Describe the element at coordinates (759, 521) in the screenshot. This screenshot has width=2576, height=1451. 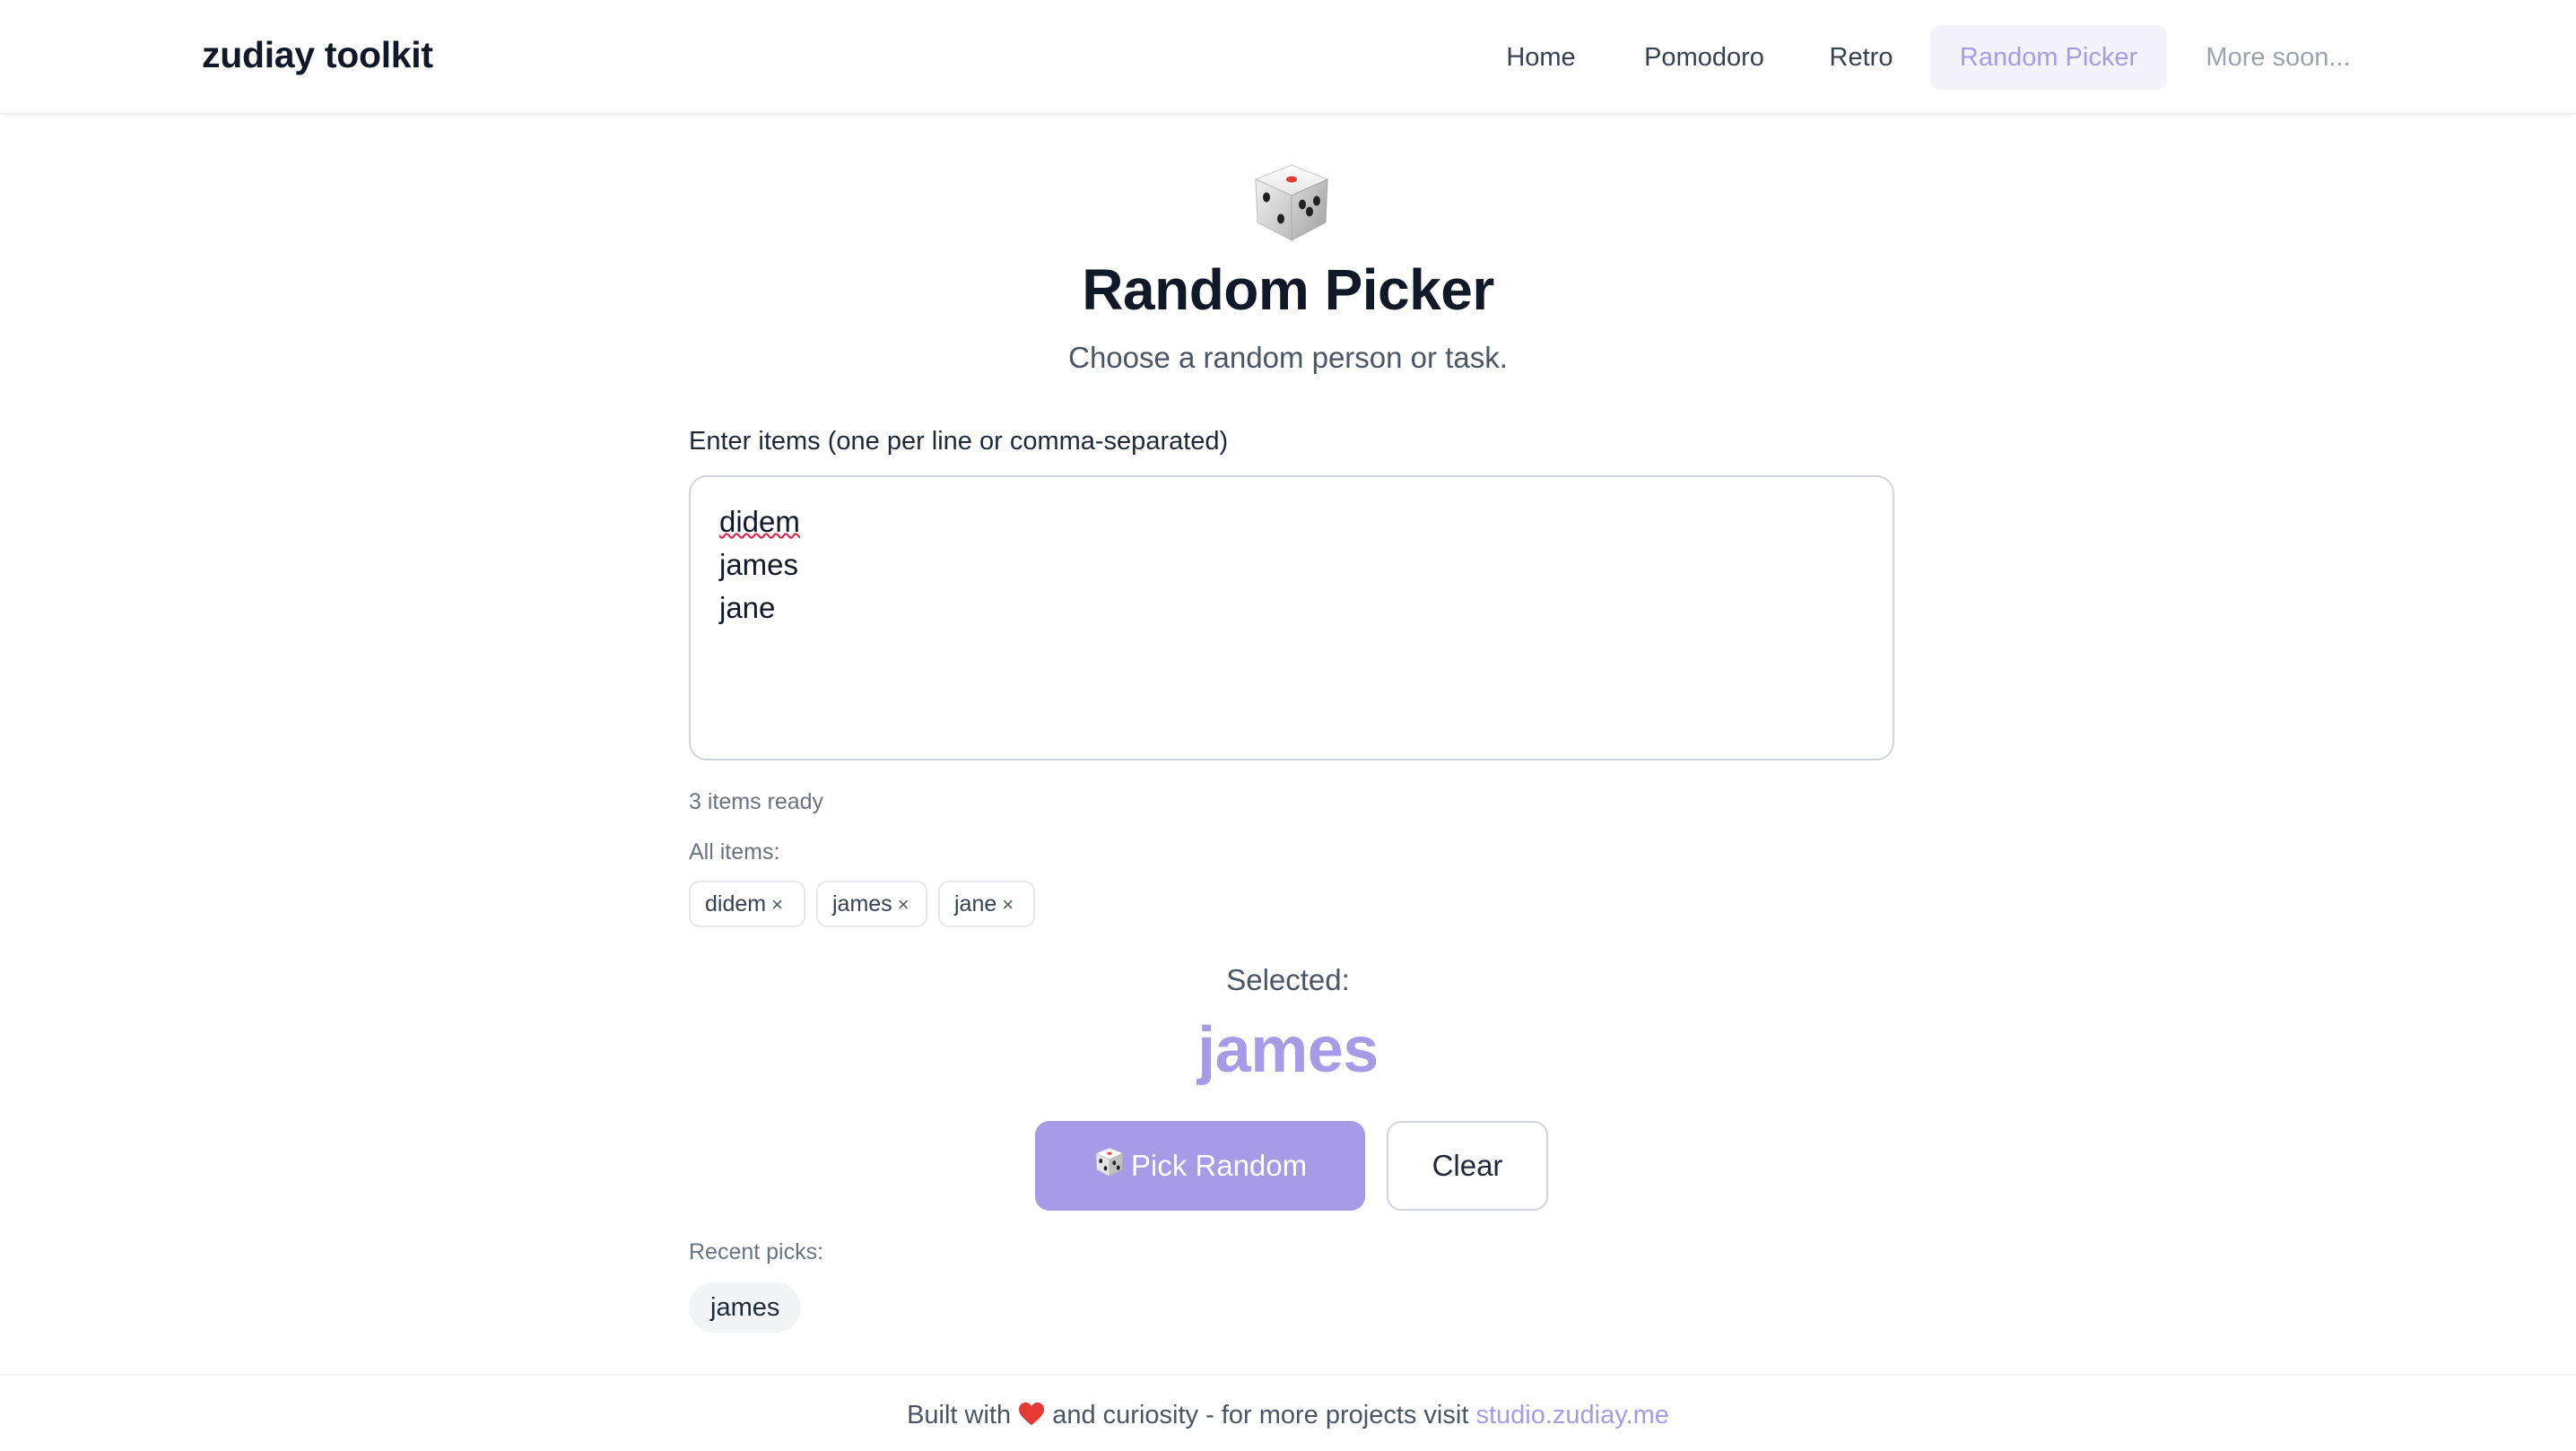
I see `textarea-line: didem` at that location.